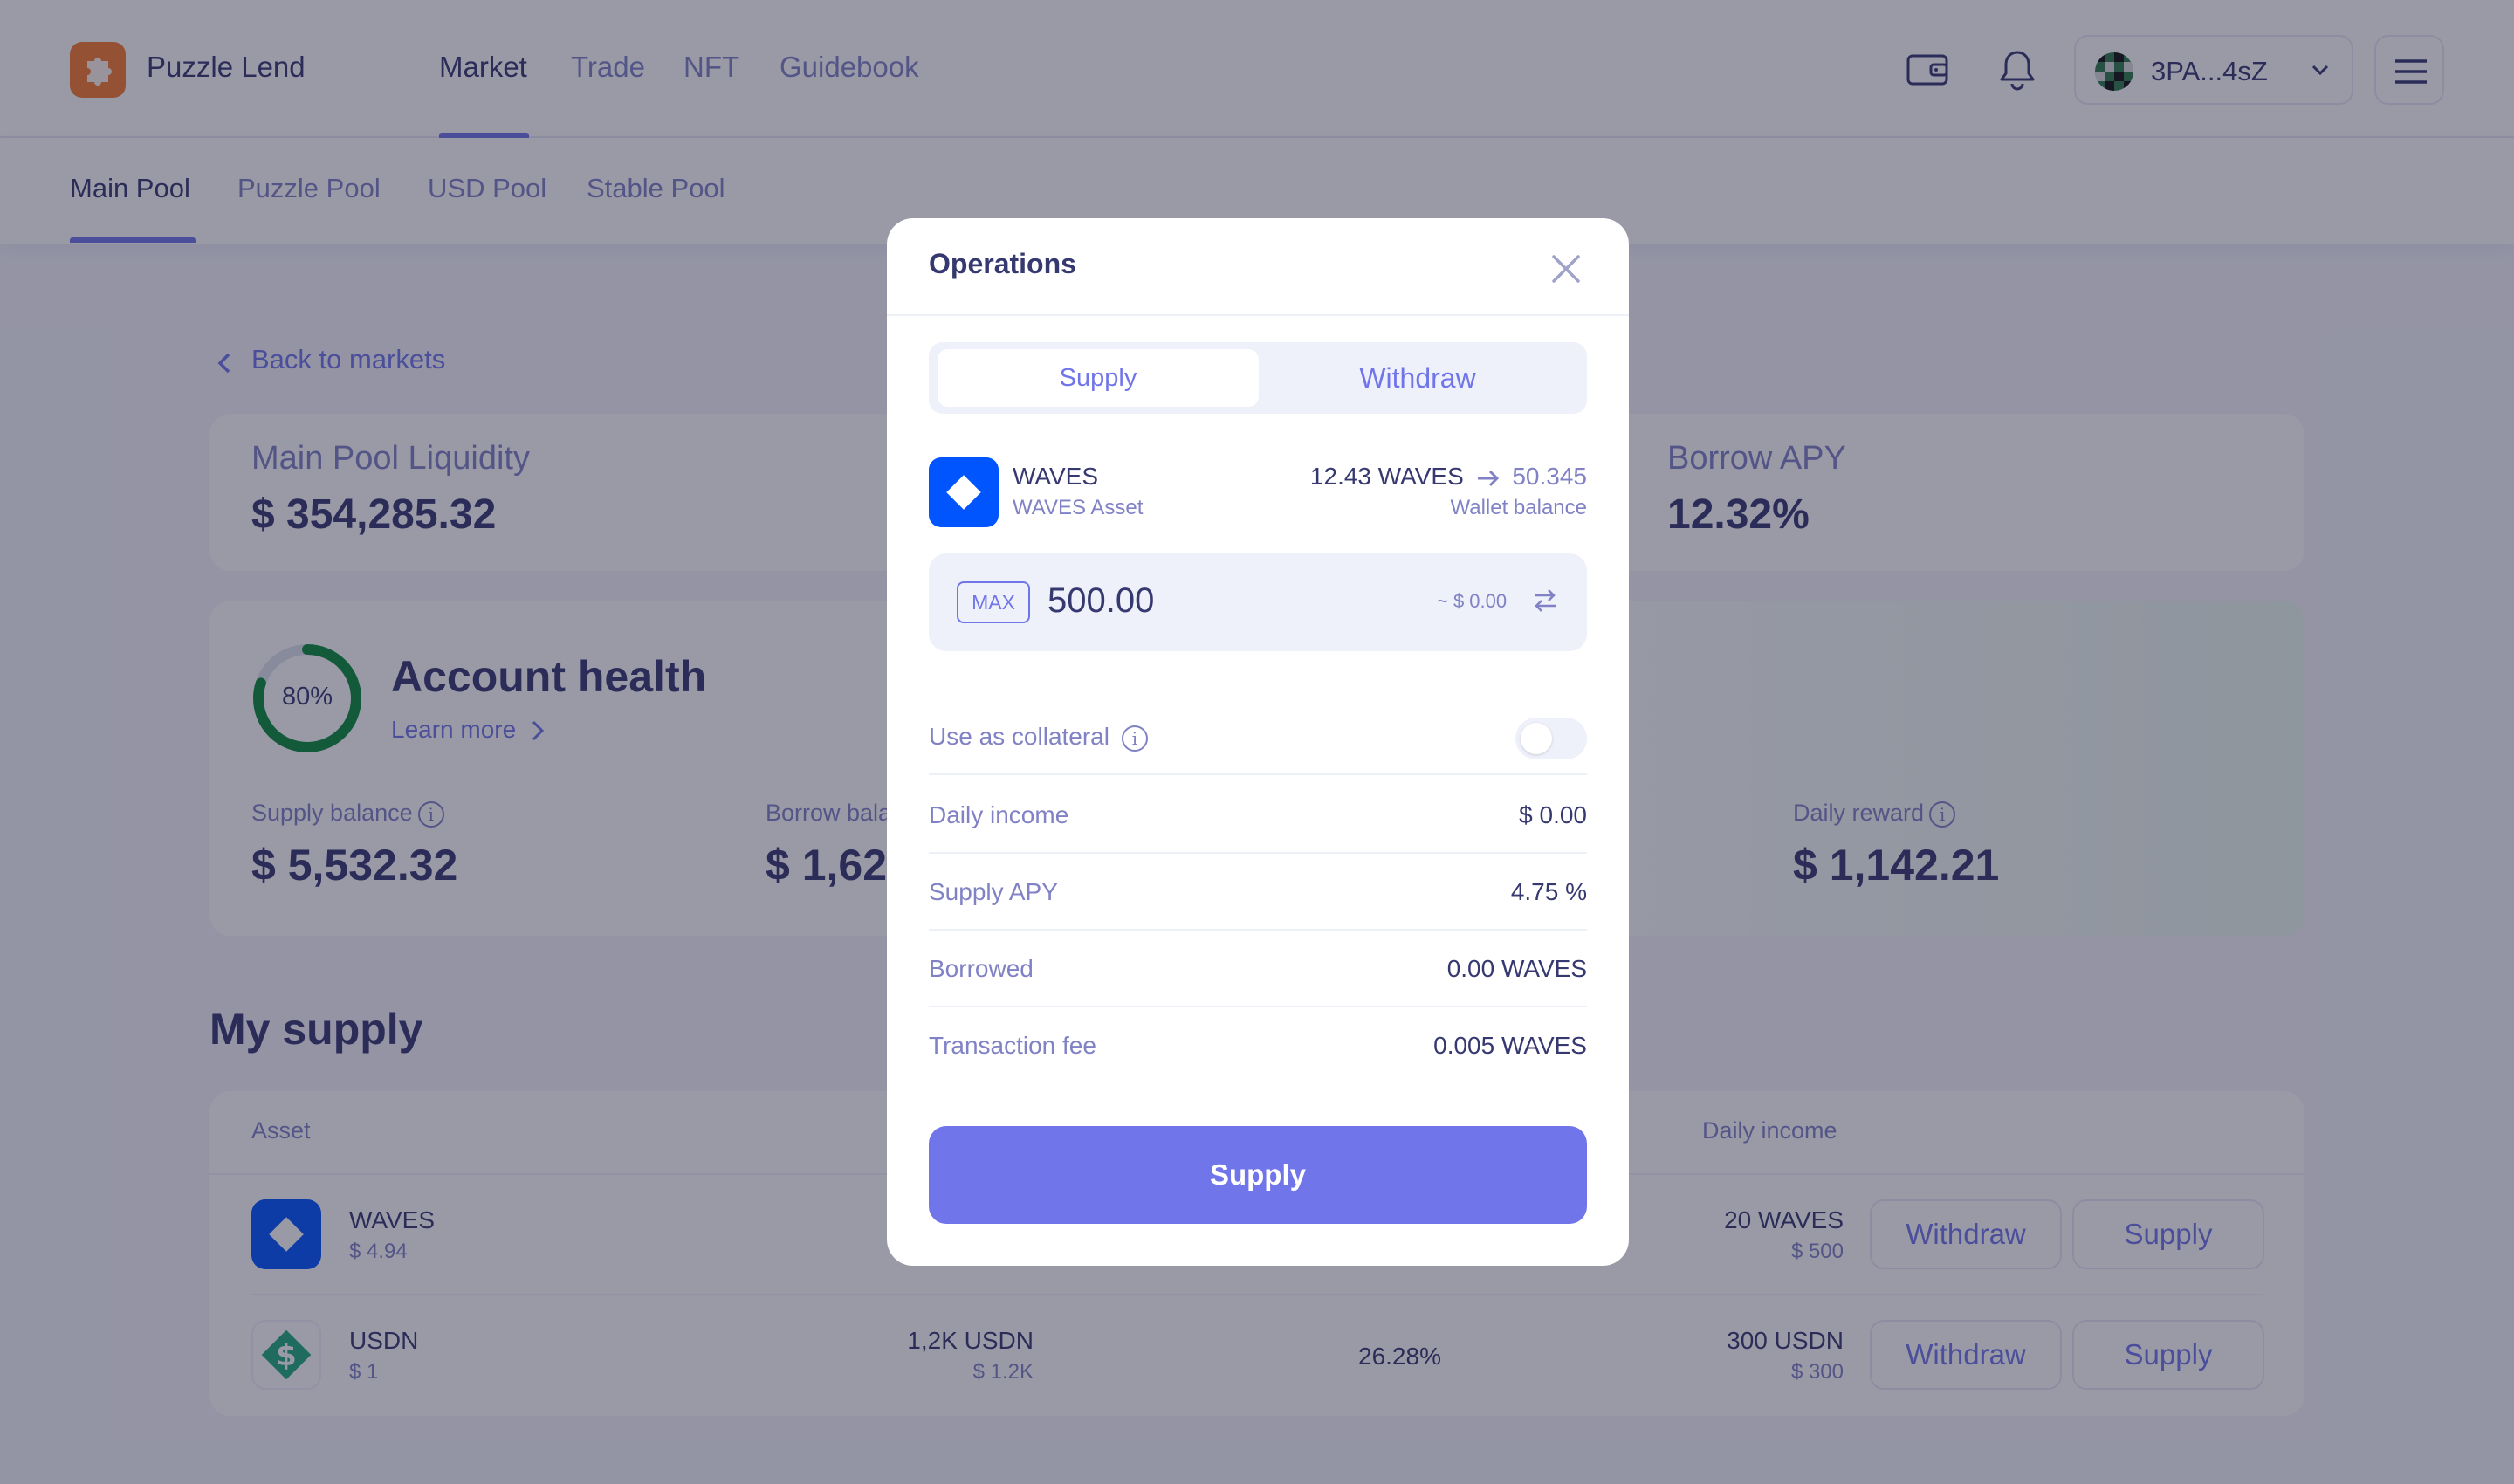 The image size is (2514, 1484). Describe the element at coordinates (994, 891) in the screenshot. I see `supply-apy-label: Supply APY` at that location.